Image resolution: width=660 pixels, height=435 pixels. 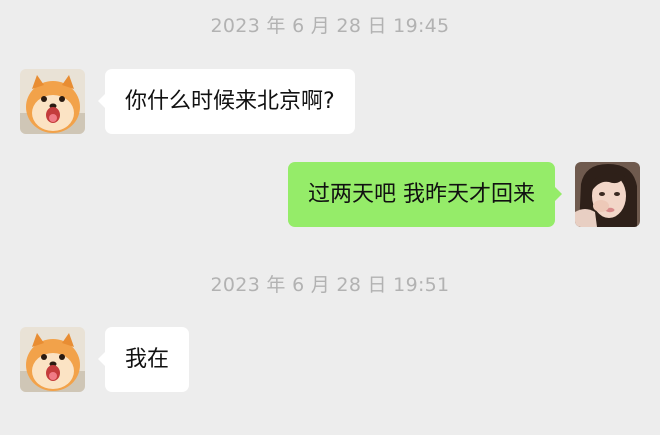 What do you see at coordinates (147, 359) in the screenshot?
I see `message-text: 我在` at bounding box center [147, 359].